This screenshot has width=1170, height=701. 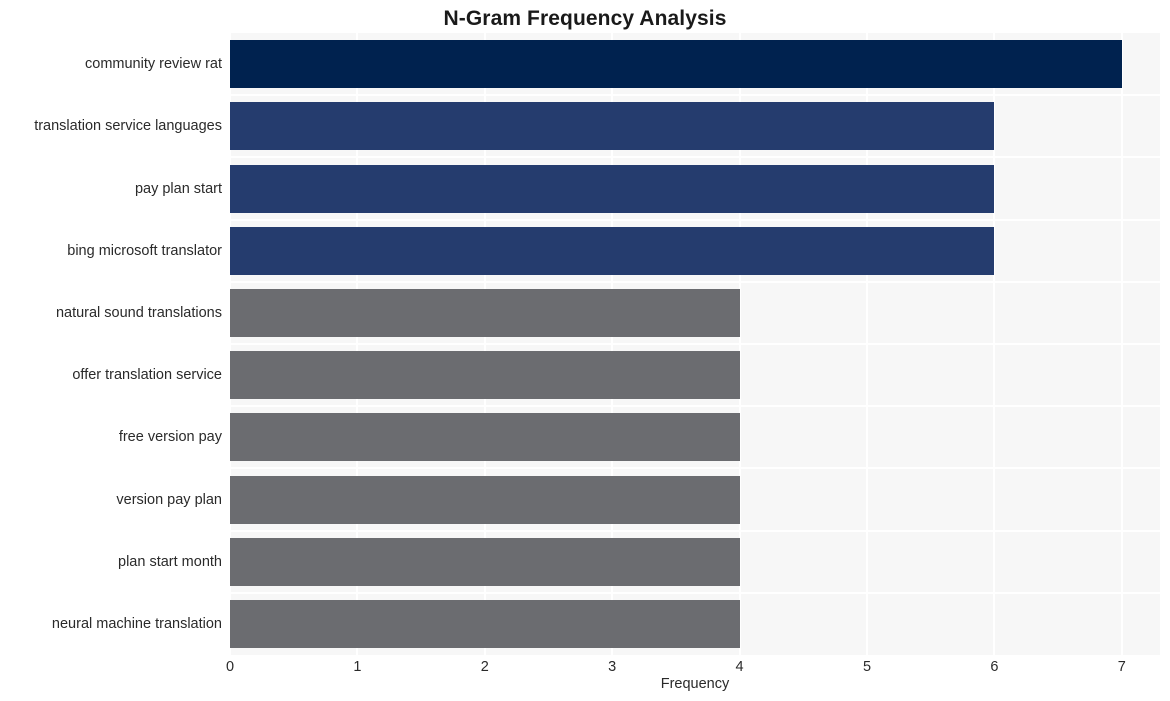 What do you see at coordinates (612, 667) in the screenshot?
I see `x-axis-tick-label: 3` at bounding box center [612, 667].